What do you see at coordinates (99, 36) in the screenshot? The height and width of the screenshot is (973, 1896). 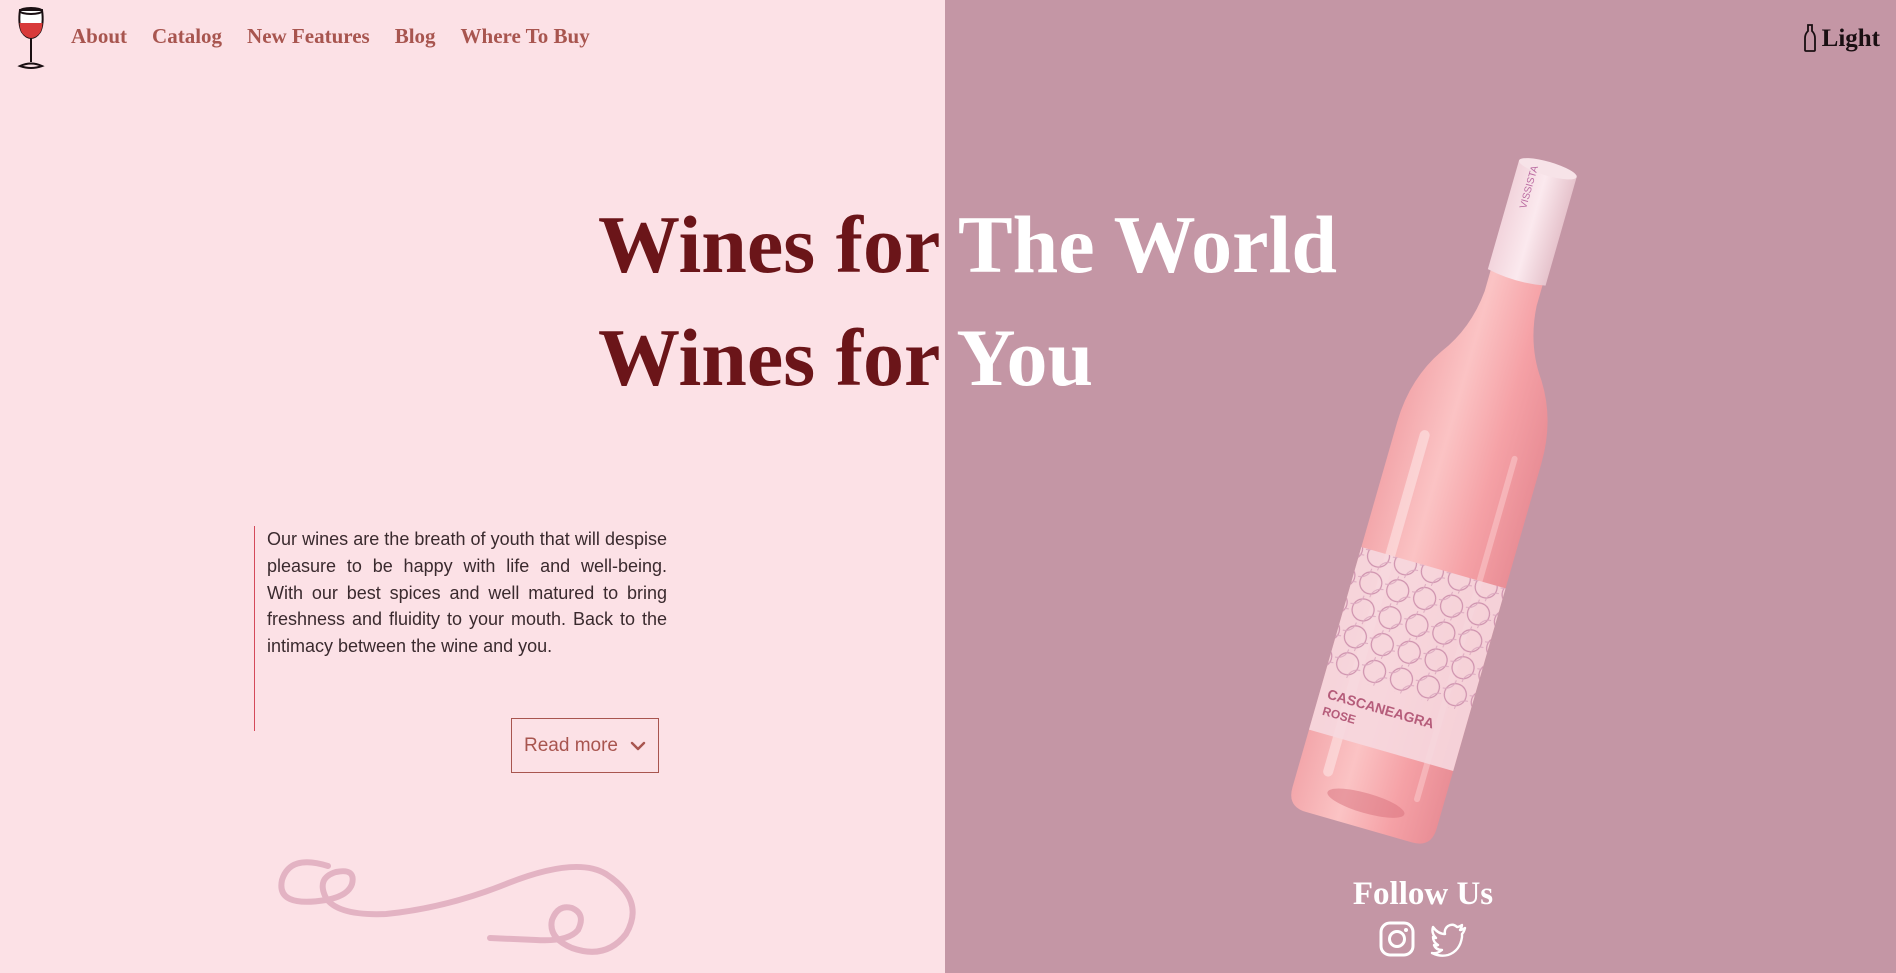 I see `nav-about: About` at bounding box center [99, 36].